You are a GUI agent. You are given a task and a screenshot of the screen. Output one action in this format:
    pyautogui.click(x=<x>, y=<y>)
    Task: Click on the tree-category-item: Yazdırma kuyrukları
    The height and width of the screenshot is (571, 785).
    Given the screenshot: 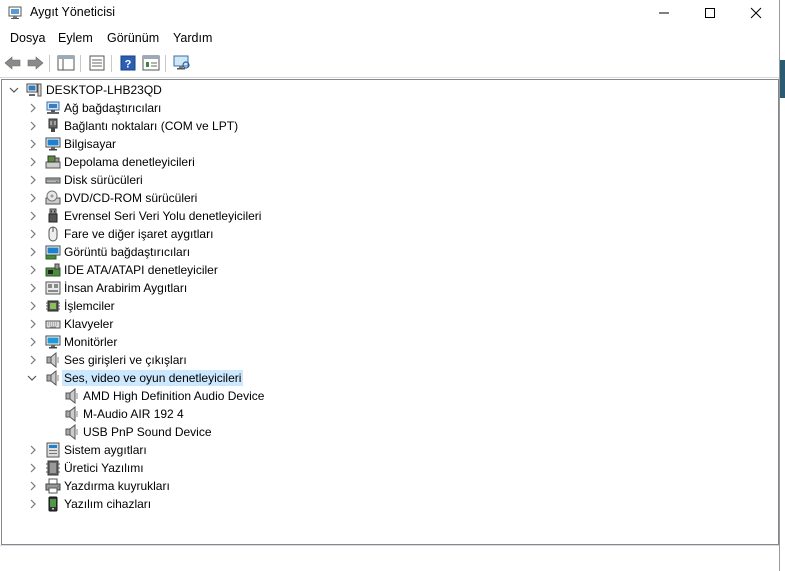 What is the action you would take?
    pyautogui.click(x=382, y=486)
    